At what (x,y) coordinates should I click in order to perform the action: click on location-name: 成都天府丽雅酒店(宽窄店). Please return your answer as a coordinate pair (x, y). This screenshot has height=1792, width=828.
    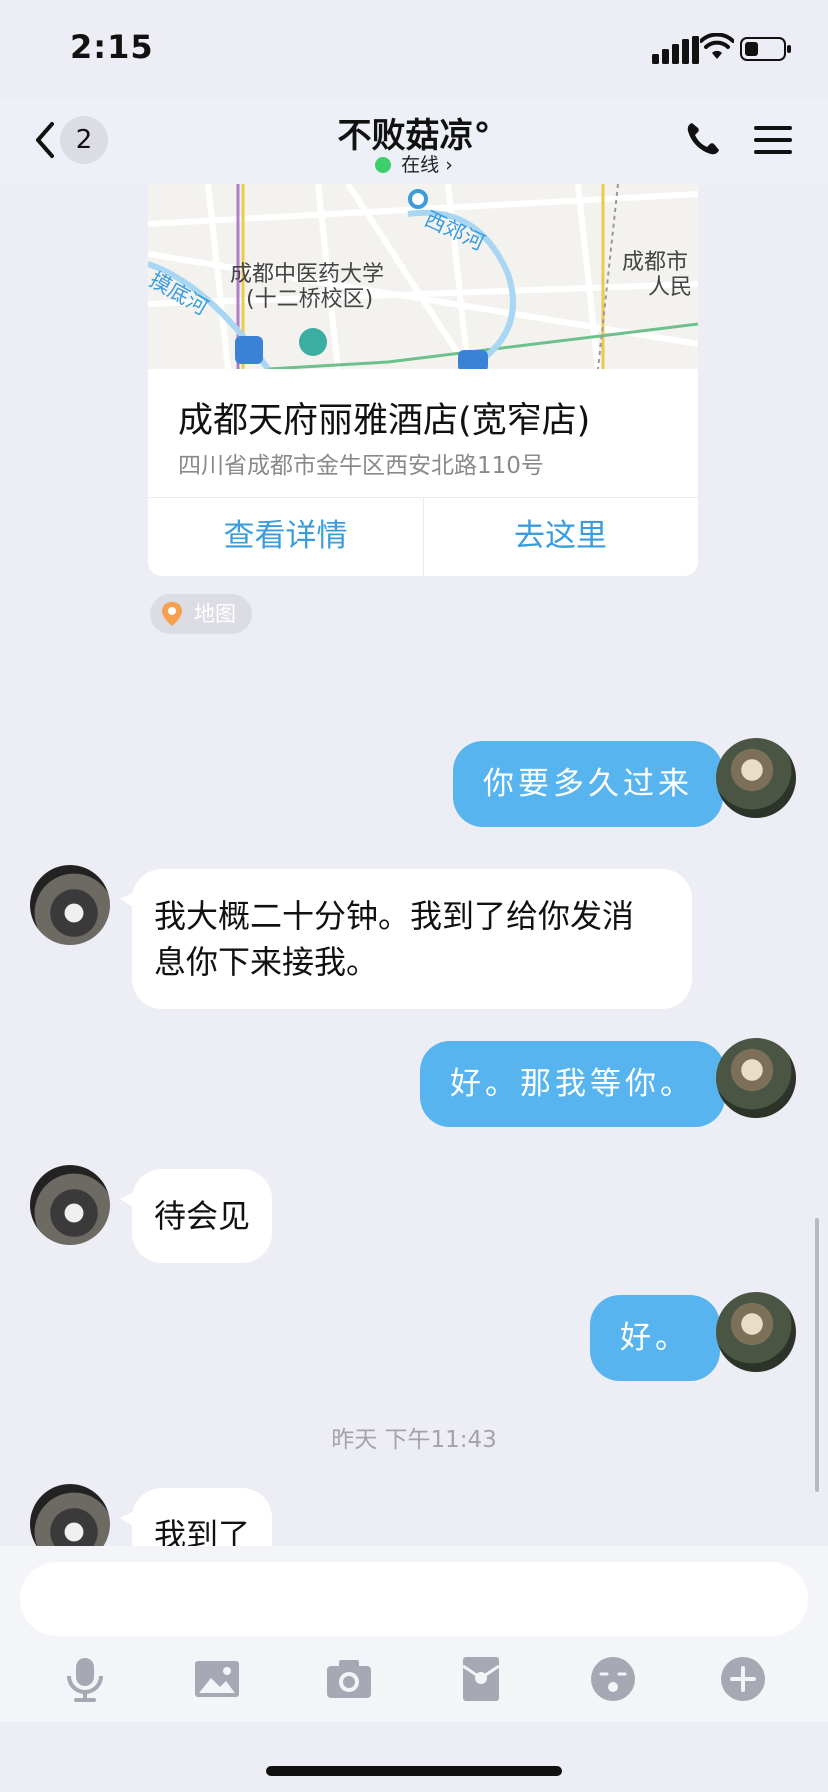
    Looking at the image, I should click on (384, 421).